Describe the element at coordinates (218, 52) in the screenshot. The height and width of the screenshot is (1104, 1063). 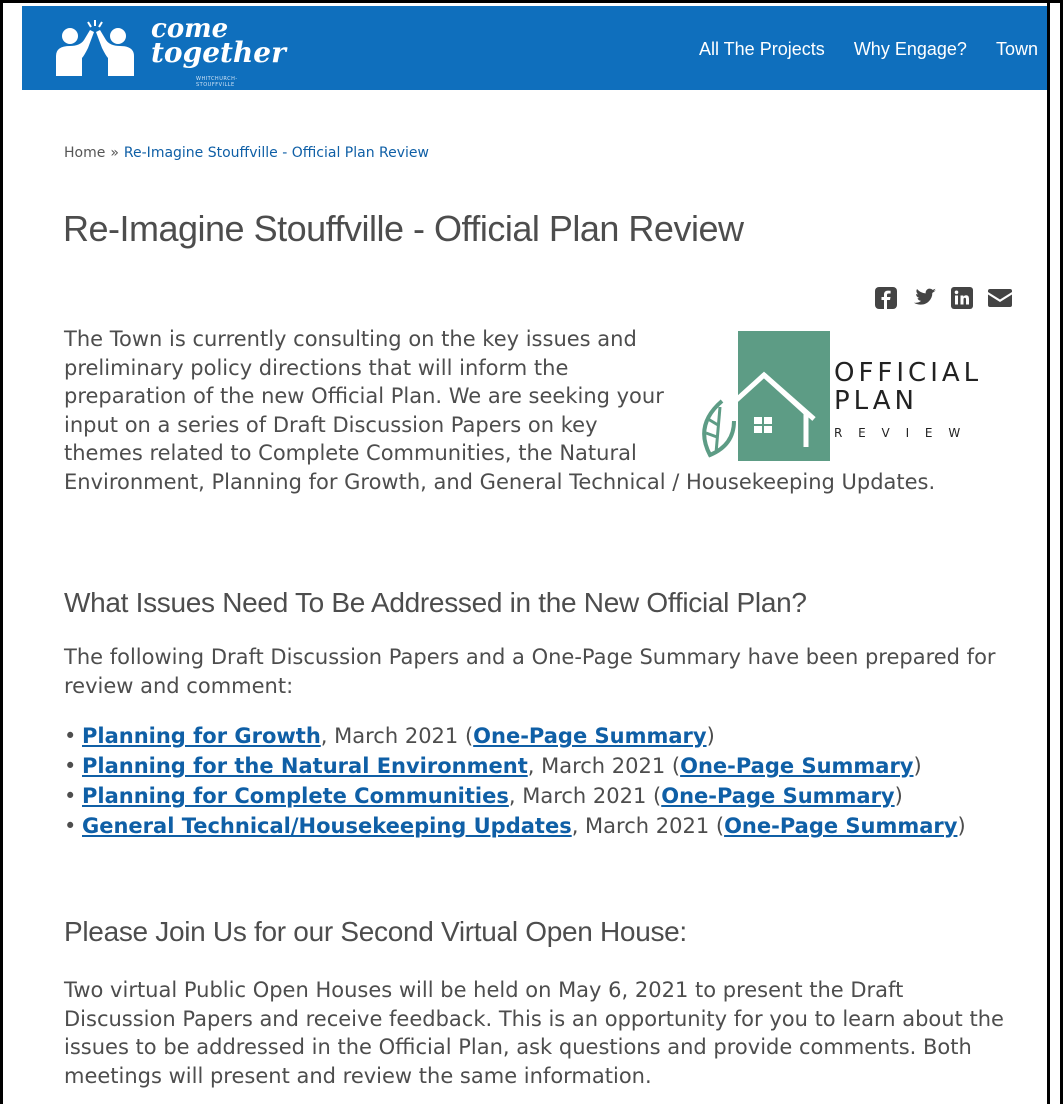
I see `logo-line-2: together` at that location.